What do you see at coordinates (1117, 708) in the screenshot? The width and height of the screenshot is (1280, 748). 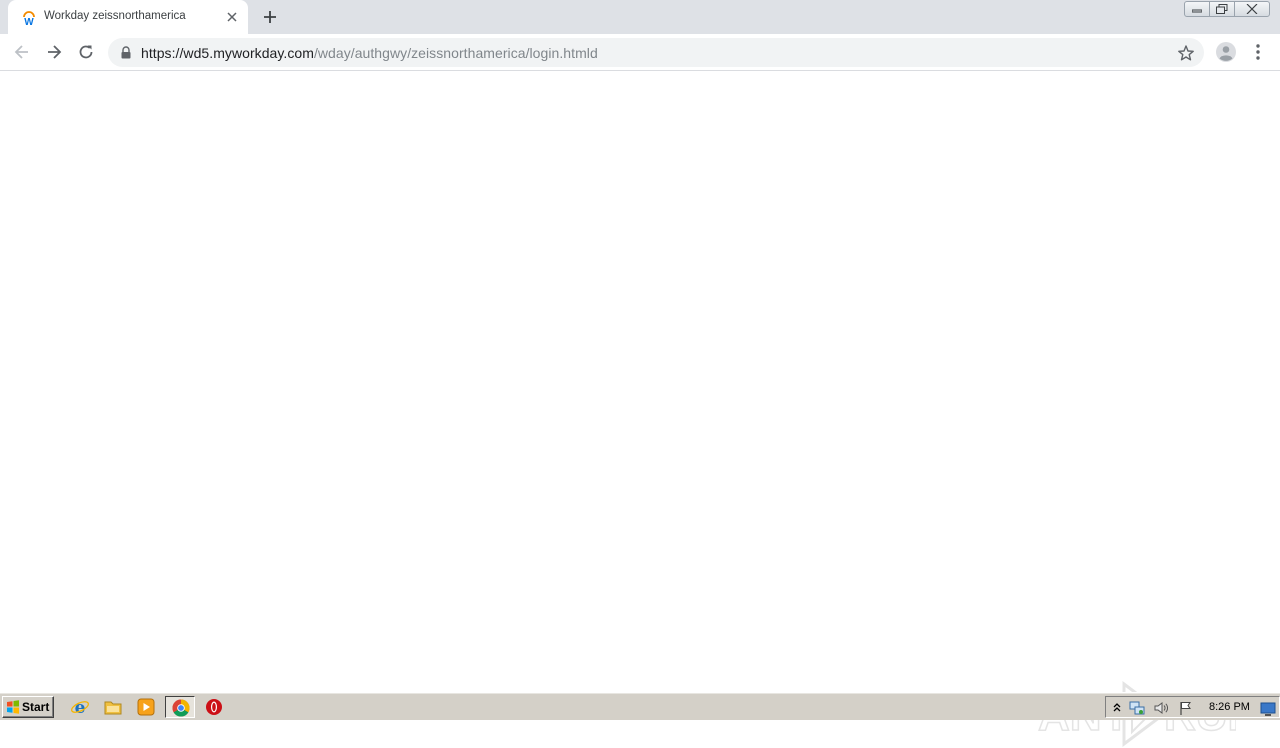 I see `show-hidden-icons-icon` at bounding box center [1117, 708].